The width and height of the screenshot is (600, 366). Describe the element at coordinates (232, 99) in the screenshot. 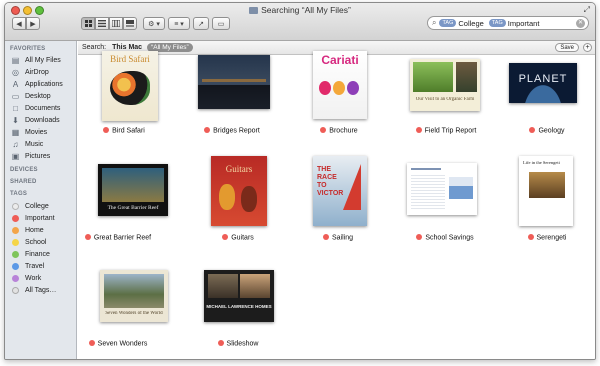

I see `file-item-bridges-report: Bridges Report` at that location.